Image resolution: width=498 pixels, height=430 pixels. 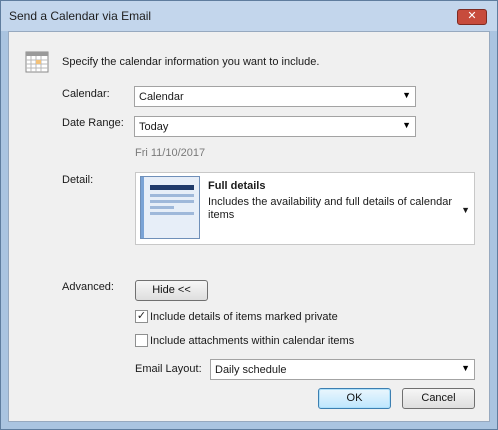 What do you see at coordinates (154, 127) in the screenshot?
I see `date-range-value: Today` at bounding box center [154, 127].